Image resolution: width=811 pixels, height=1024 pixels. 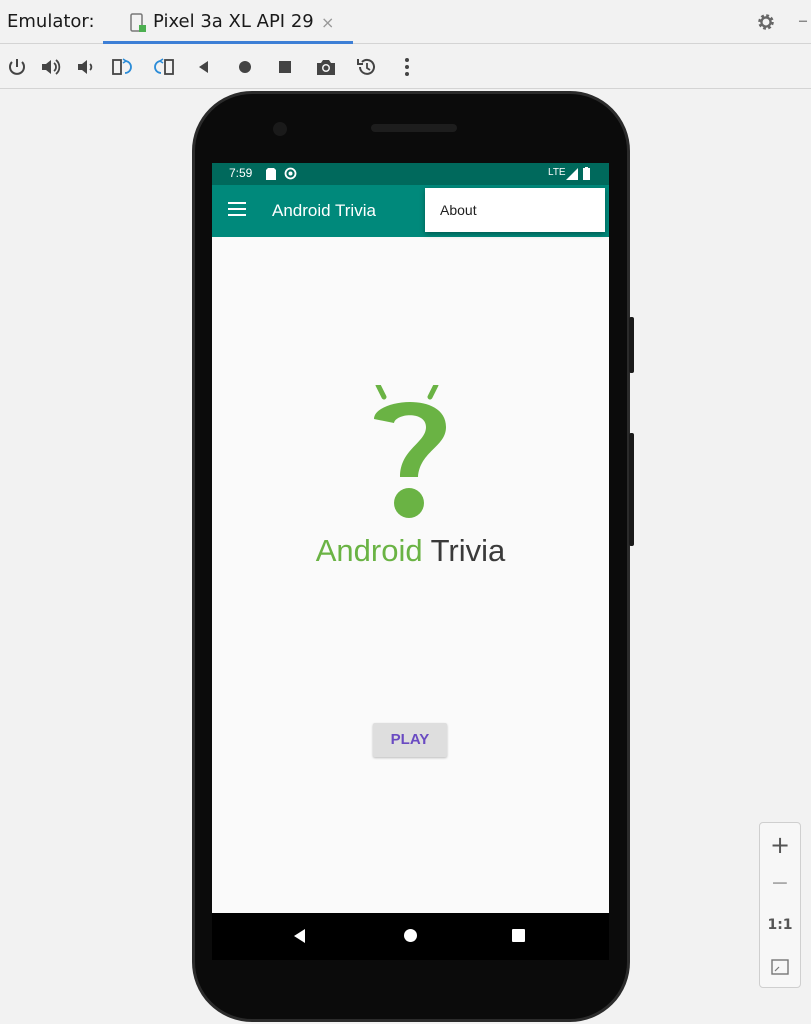 What do you see at coordinates (586, 173) in the screenshot?
I see `battery-icon` at bounding box center [586, 173].